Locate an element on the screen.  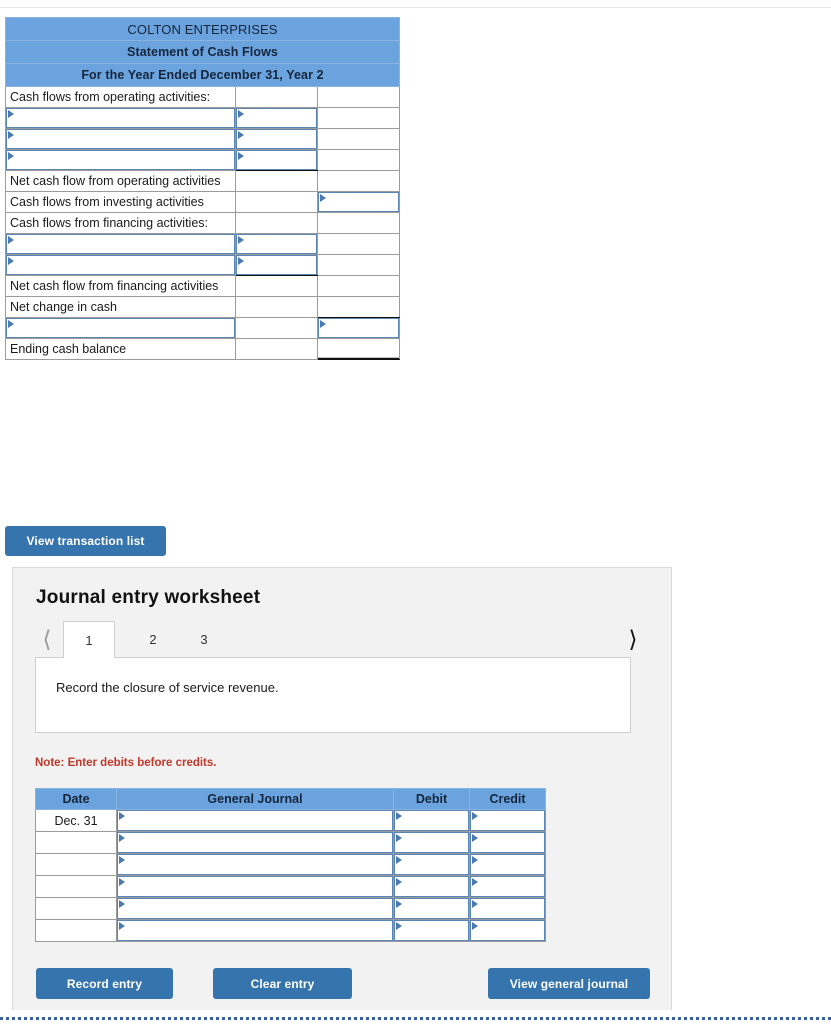
journal-col-debit: Debit is located at coordinates (431, 799).